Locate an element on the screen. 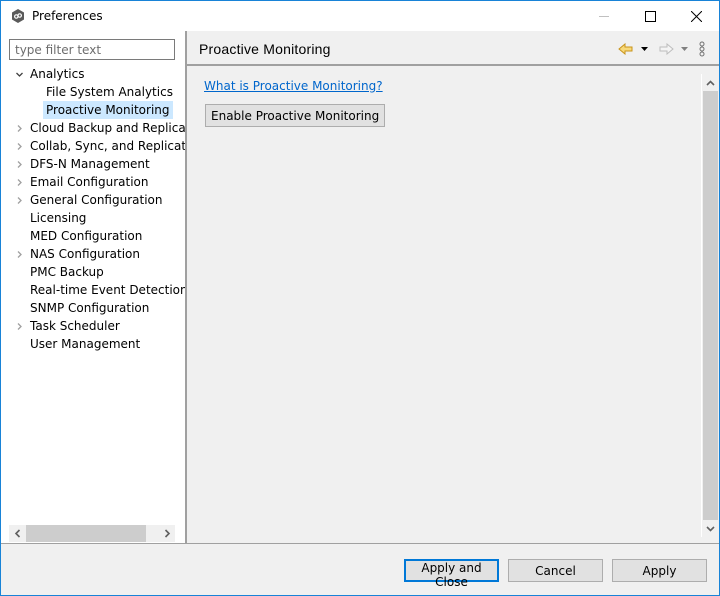 Image resolution: width=720 pixels, height=596 pixels. page-header: Proactive Monitoring is located at coordinates (453, 48).